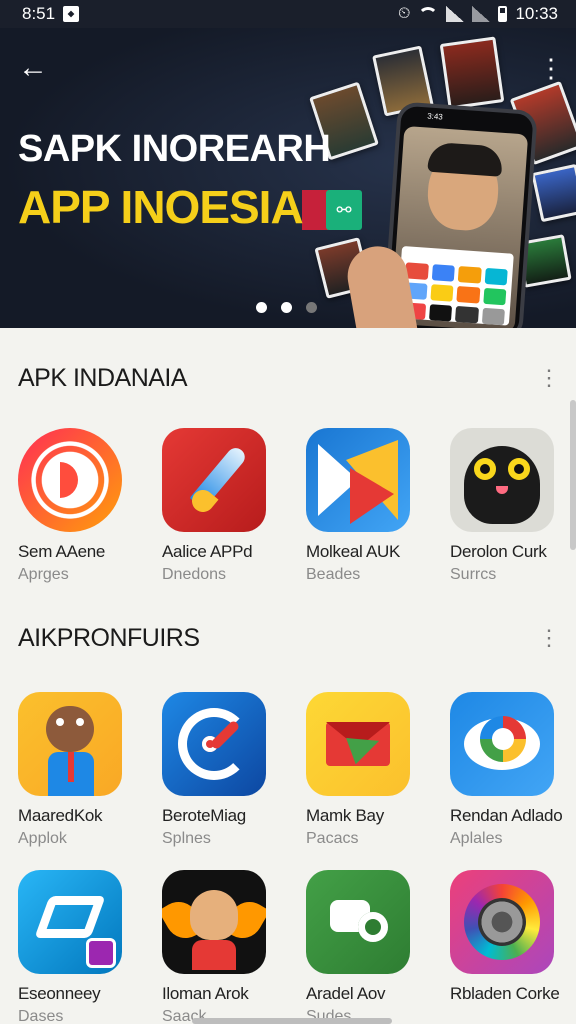  I want to click on battery-icon, so click(503, 14).